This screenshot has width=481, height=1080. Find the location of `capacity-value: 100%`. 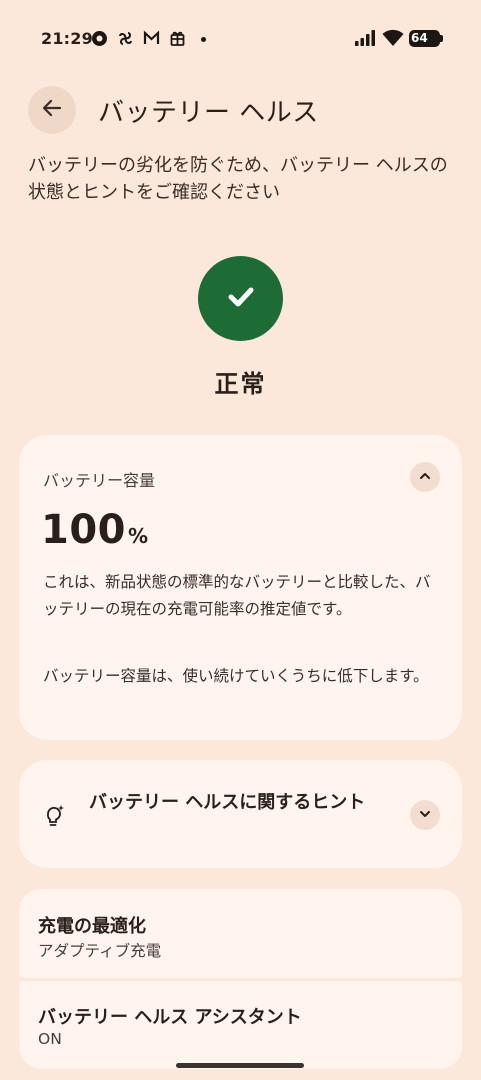

capacity-value: 100% is located at coordinates (95, 530).